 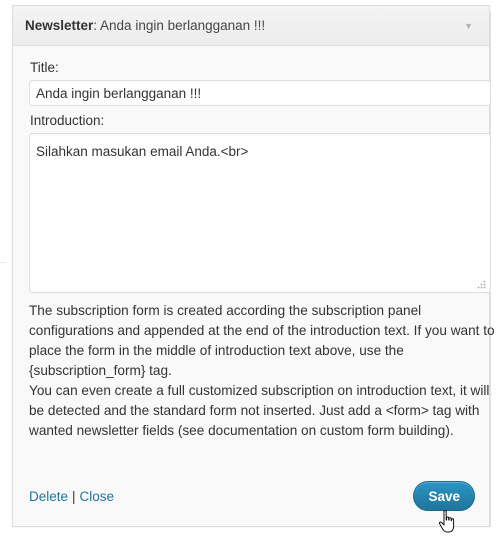 What do you see at coordinates (48, 496) in the screenshot?
I see `delete-link: Delete` at bounding box center [48, 496].